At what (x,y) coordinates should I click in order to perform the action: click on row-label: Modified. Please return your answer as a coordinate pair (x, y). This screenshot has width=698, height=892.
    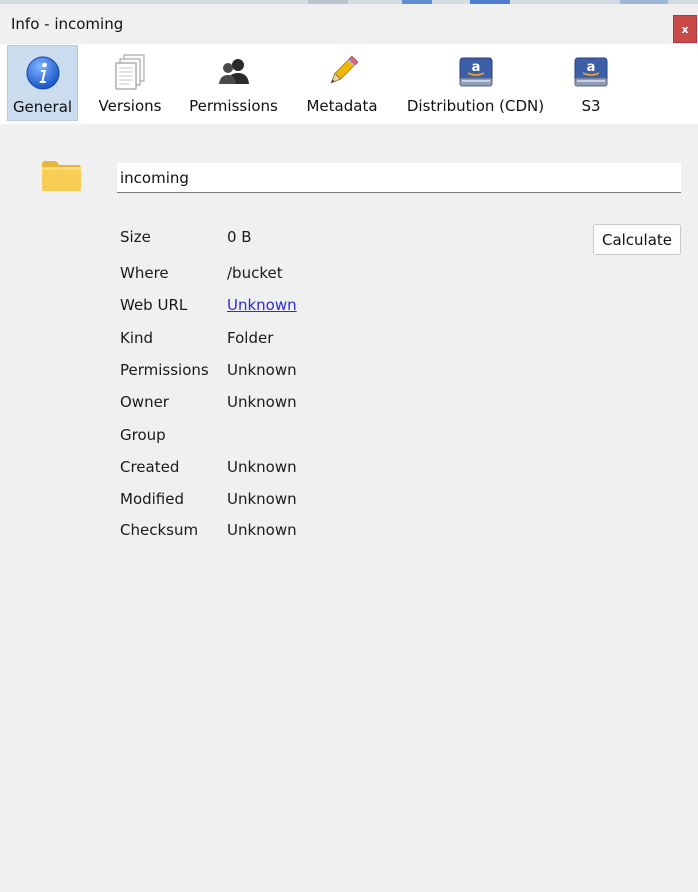
    Looking at the image, I should click on (152, 499).